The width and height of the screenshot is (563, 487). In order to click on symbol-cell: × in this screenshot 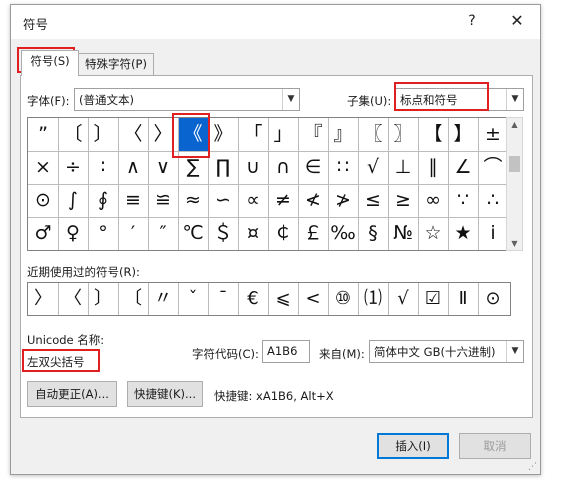, I will do `click(43, 167)`.